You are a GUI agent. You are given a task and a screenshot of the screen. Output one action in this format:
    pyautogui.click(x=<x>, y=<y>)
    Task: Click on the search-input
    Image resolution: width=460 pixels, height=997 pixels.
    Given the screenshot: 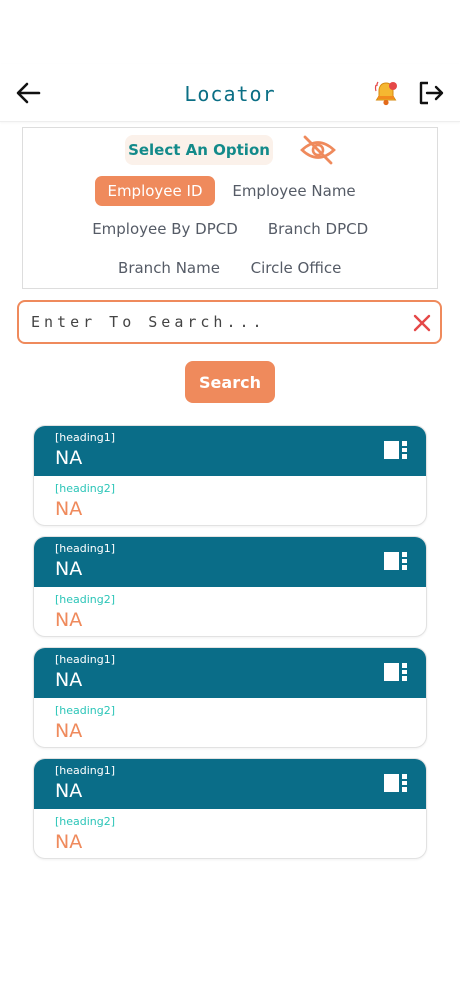 What is the action you would take?
    pyautogui.click(x=216, y=322)
    